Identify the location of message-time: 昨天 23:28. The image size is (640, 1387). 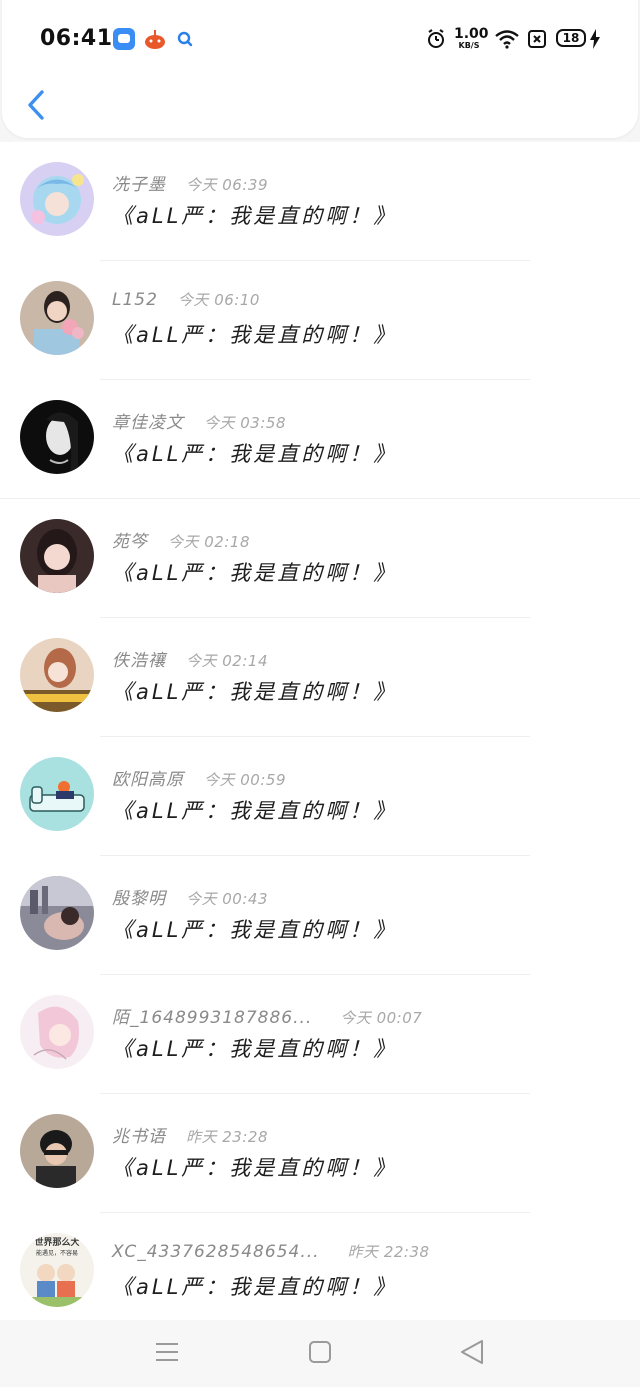
(227, 1137).